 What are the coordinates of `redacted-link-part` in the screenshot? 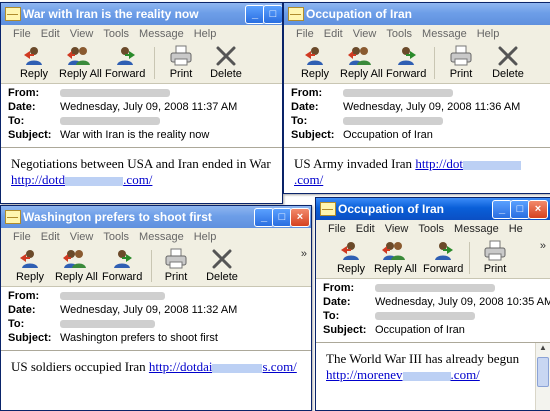 It's located at (237, 368).